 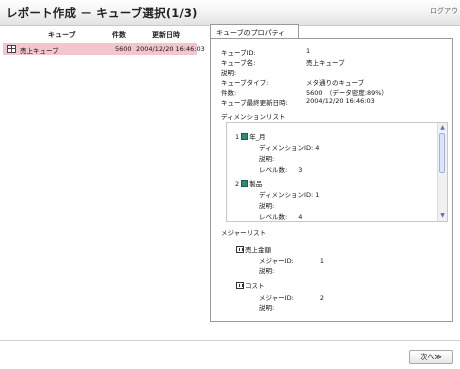 What do you see at coordinates (39, 51) in the screenshot?
I see `cube-name-cell: 売上キューブ` at bounding box center [39, 51].